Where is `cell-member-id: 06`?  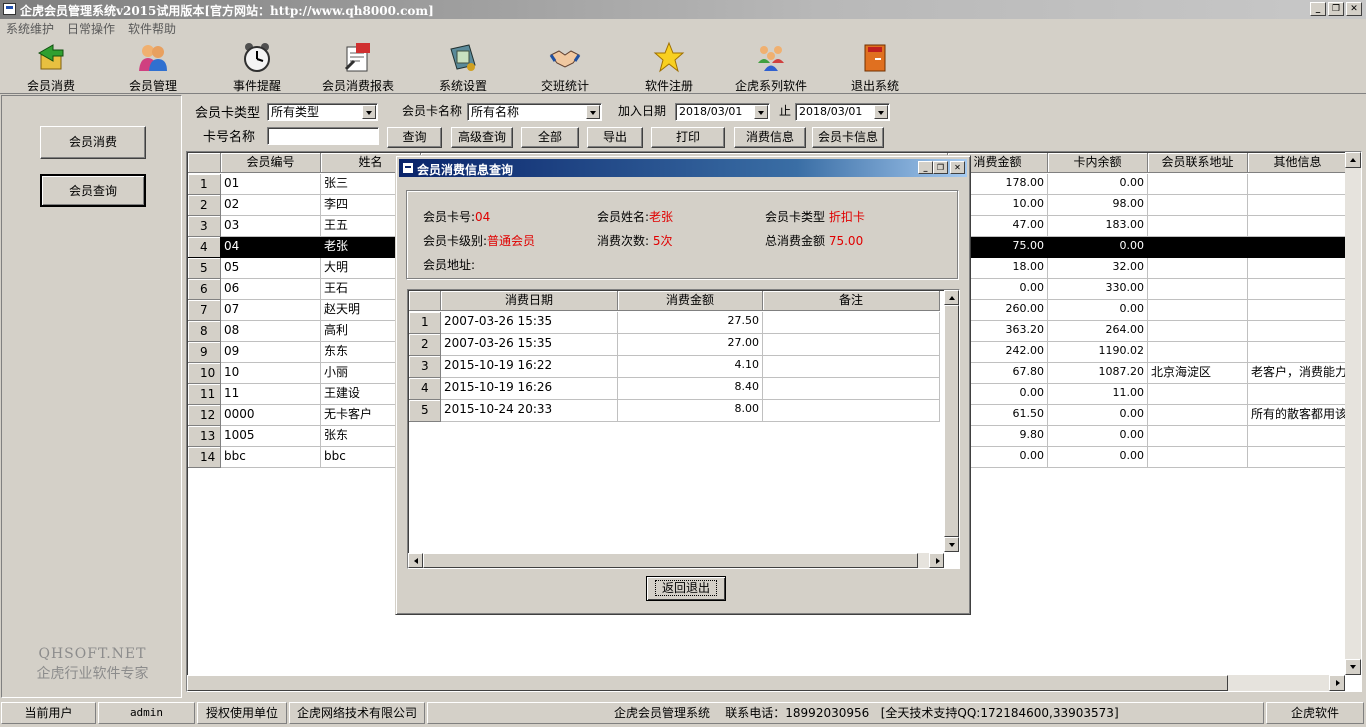 cell-member-id: 06 is located at coordinates (271, 289).